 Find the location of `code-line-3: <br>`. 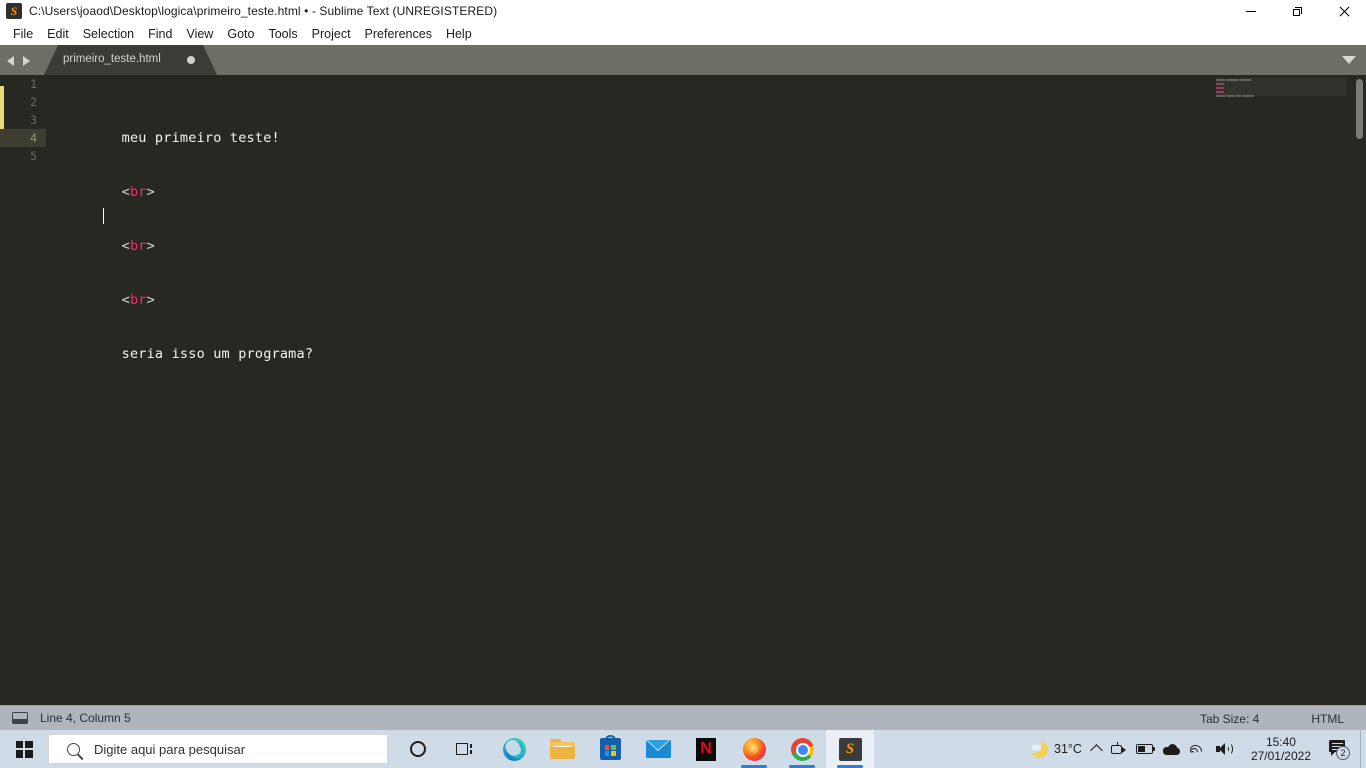

code-line-3: <br> is located at coordinates (615, 236).